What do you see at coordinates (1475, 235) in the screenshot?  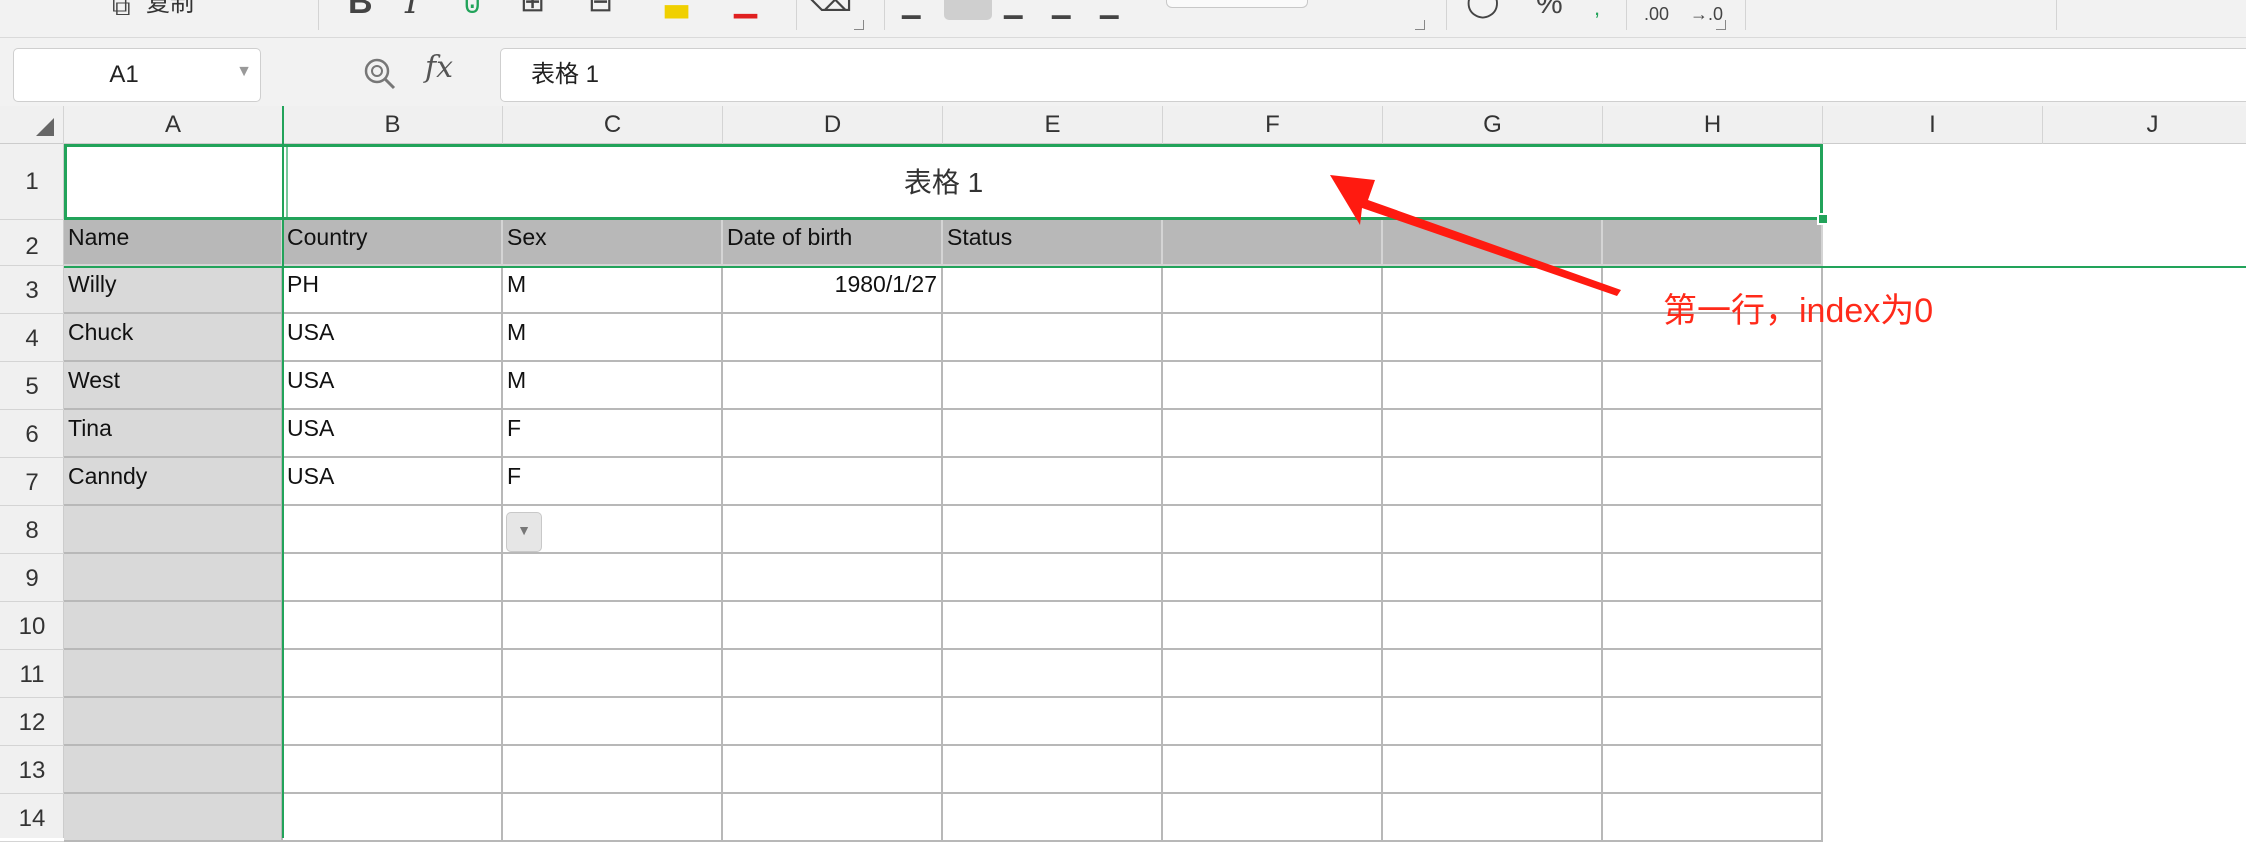 I see `annotation-arrow` at bounding box center [1475, 235].